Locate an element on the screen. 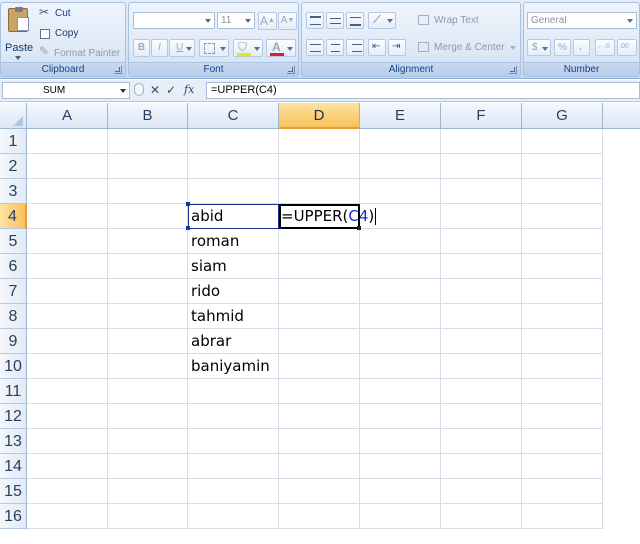 The width and height of the screenshot is (640, 544). cell-f10 is located at coordinates (481, 366).